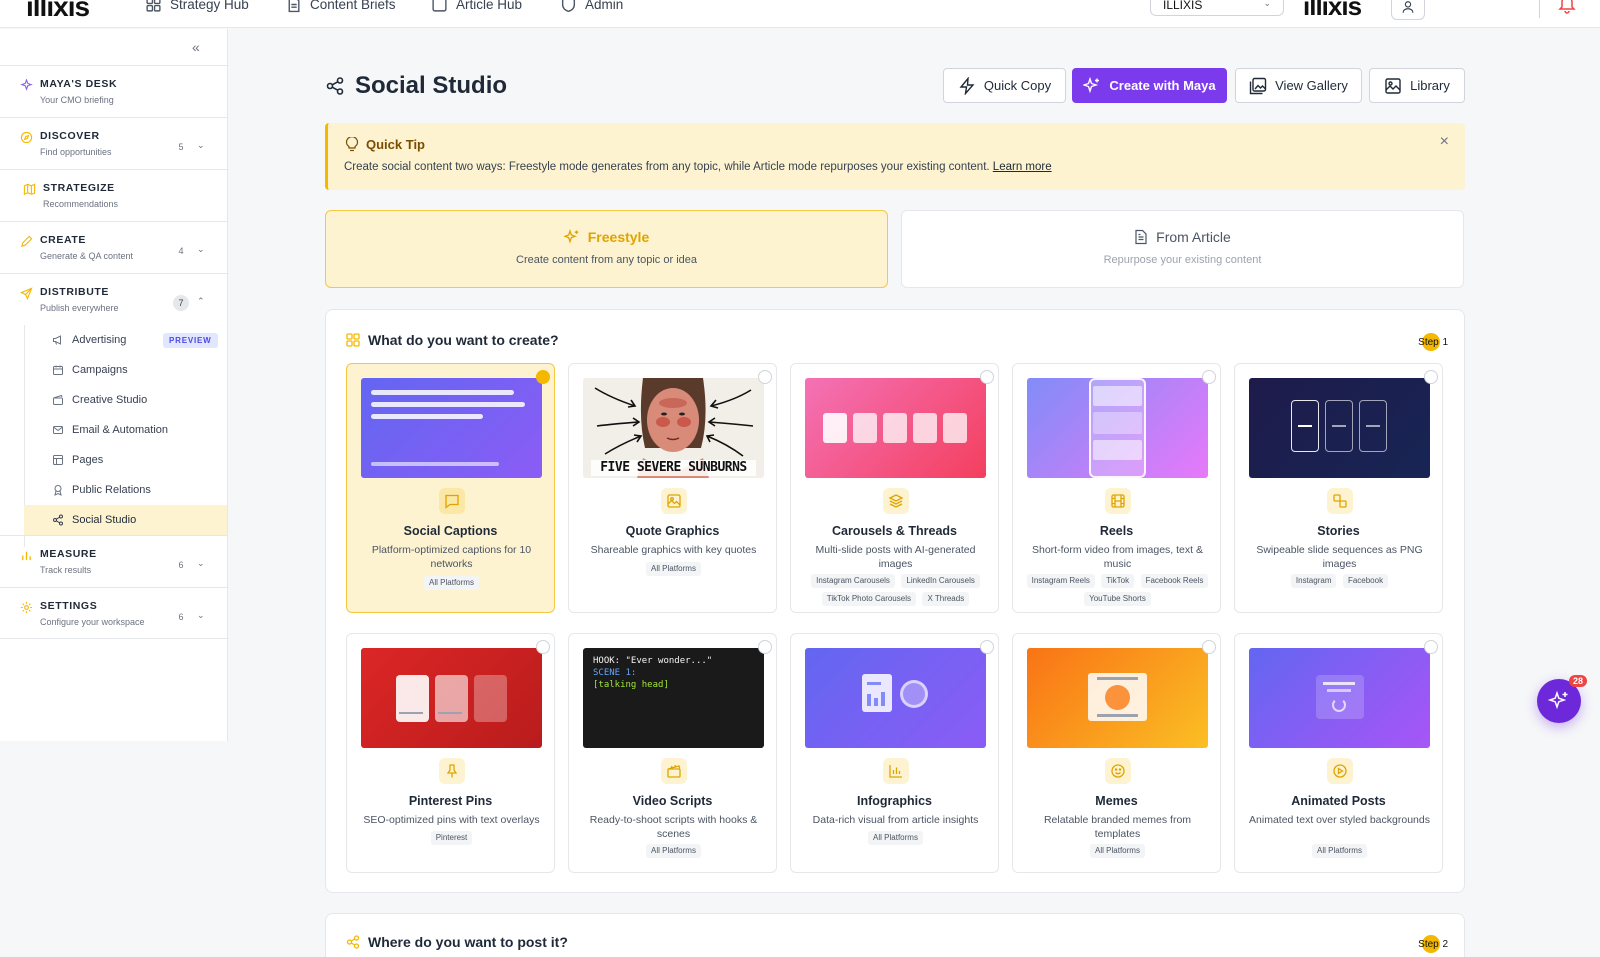 This screenshot has width=1600, height=957. Describe the element at coordinates (113, 247) in the screenshot. I see `sidebar-section-create: CREATE Generate & QA content 4 ⌄` at that location.